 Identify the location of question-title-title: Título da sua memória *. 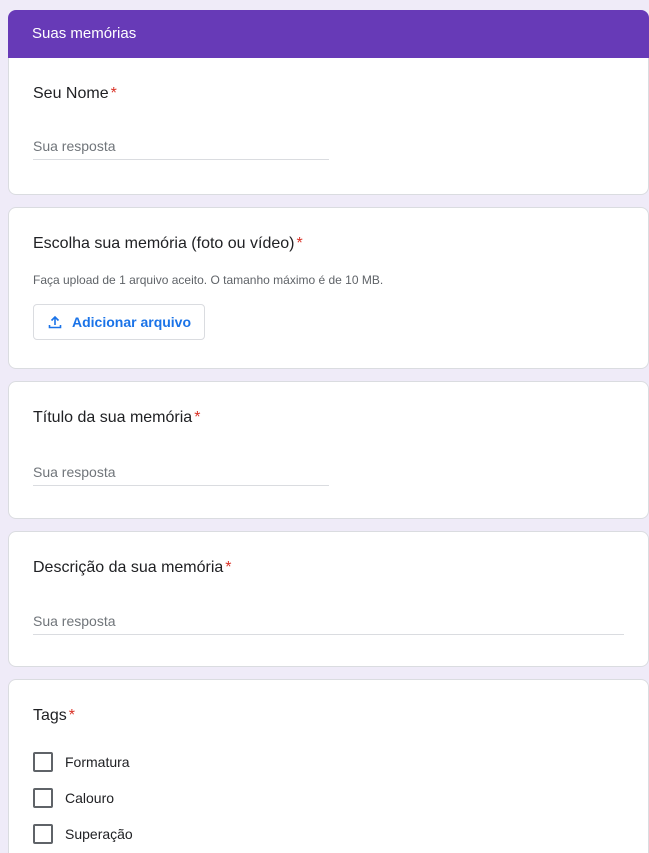
(116, 418).